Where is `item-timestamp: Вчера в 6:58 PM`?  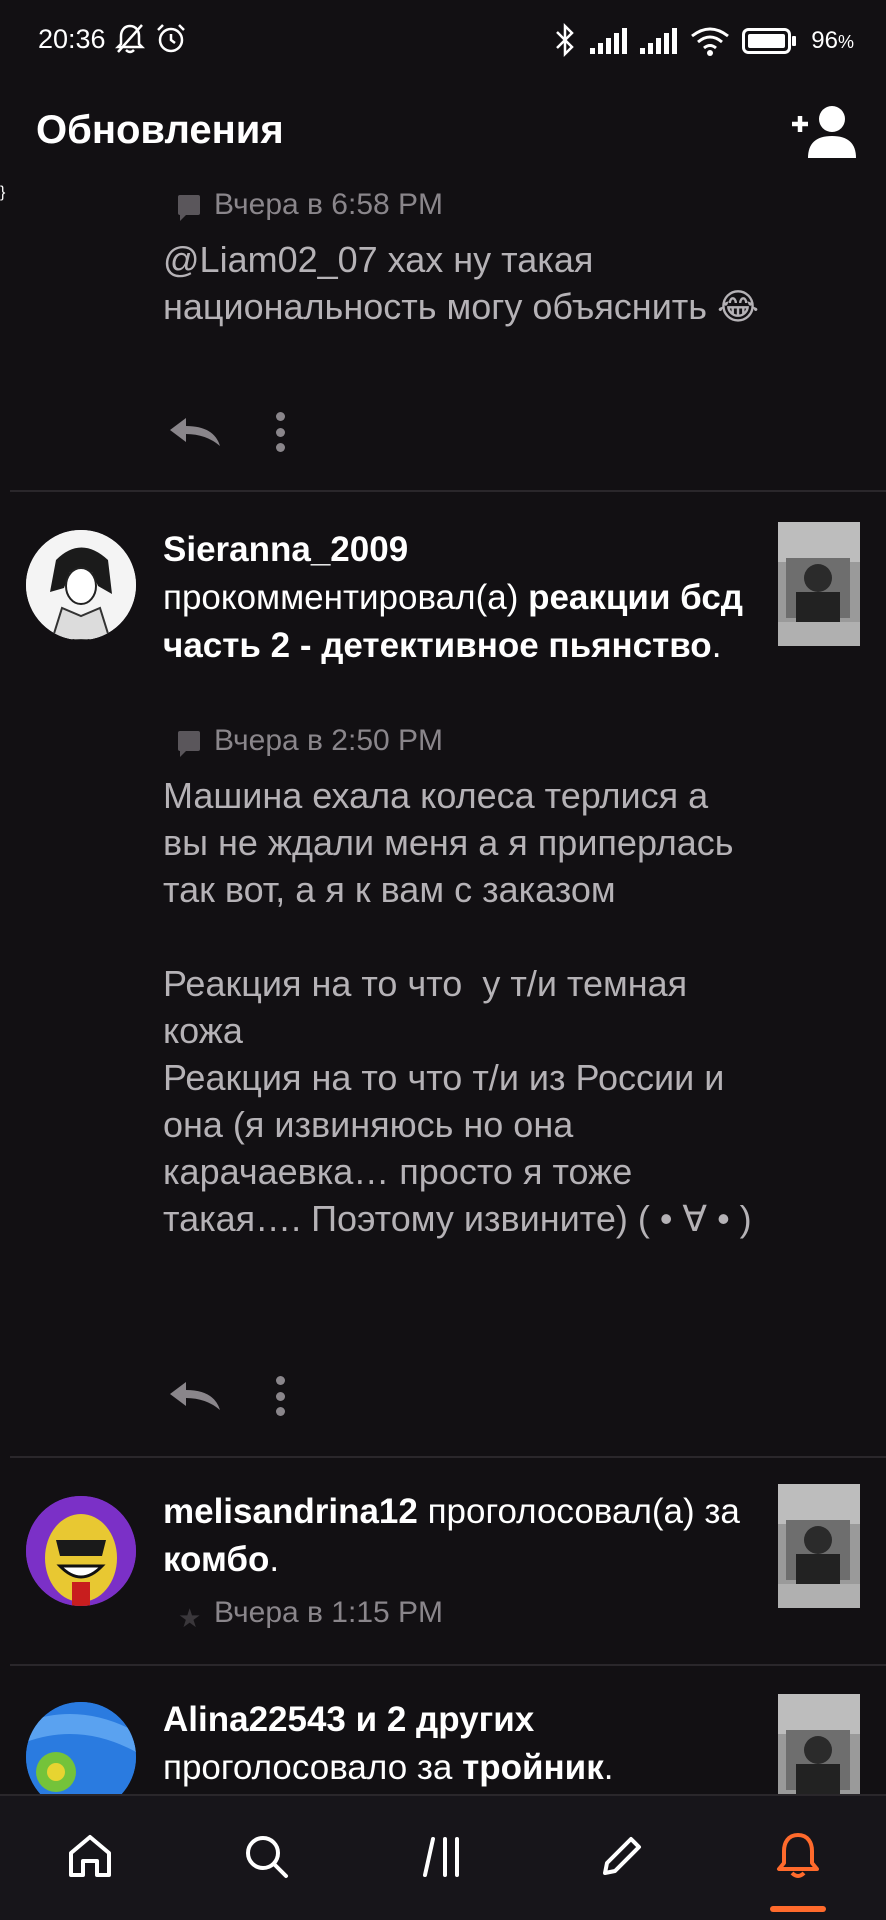
item-timestamp: Вчера в 6:58 PM is located at coordinates (329, 204).